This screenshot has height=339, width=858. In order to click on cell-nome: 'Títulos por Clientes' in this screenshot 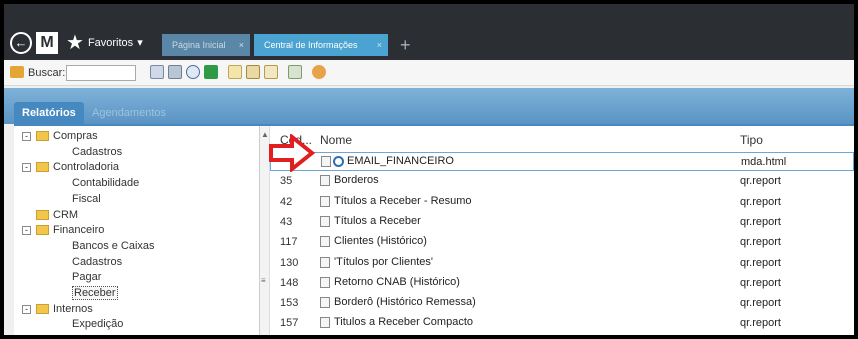, I will do `click(383, 261)`.